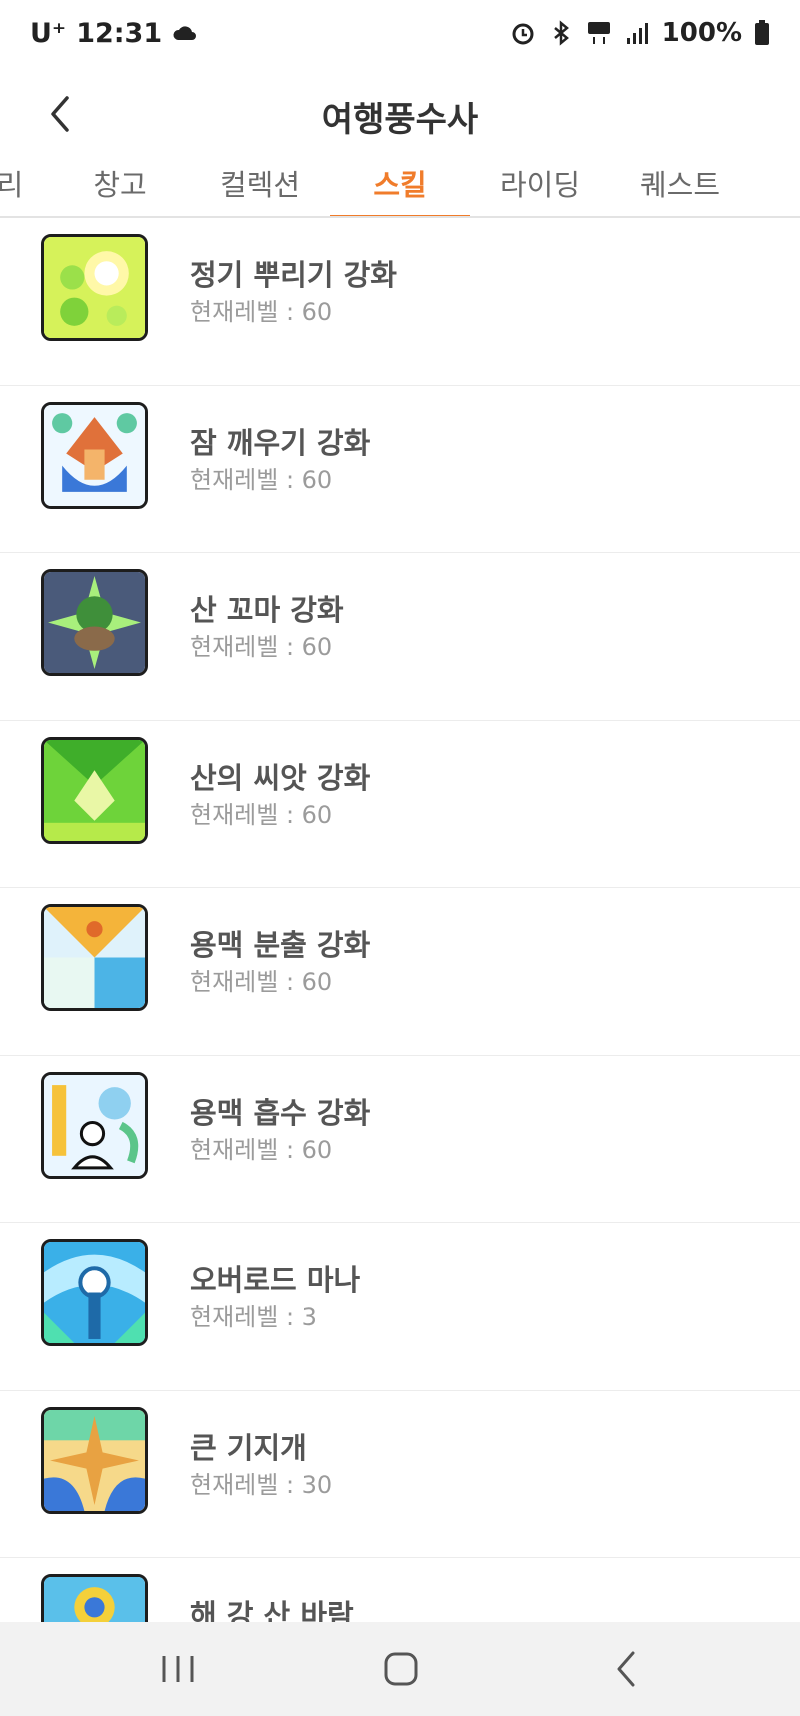 The height and width of the screenshot is (1716, 800). Describe the element at coordinates (253, 1317) in the screenshot. I see `skill-level: 현재레벨 : 3` at that location.